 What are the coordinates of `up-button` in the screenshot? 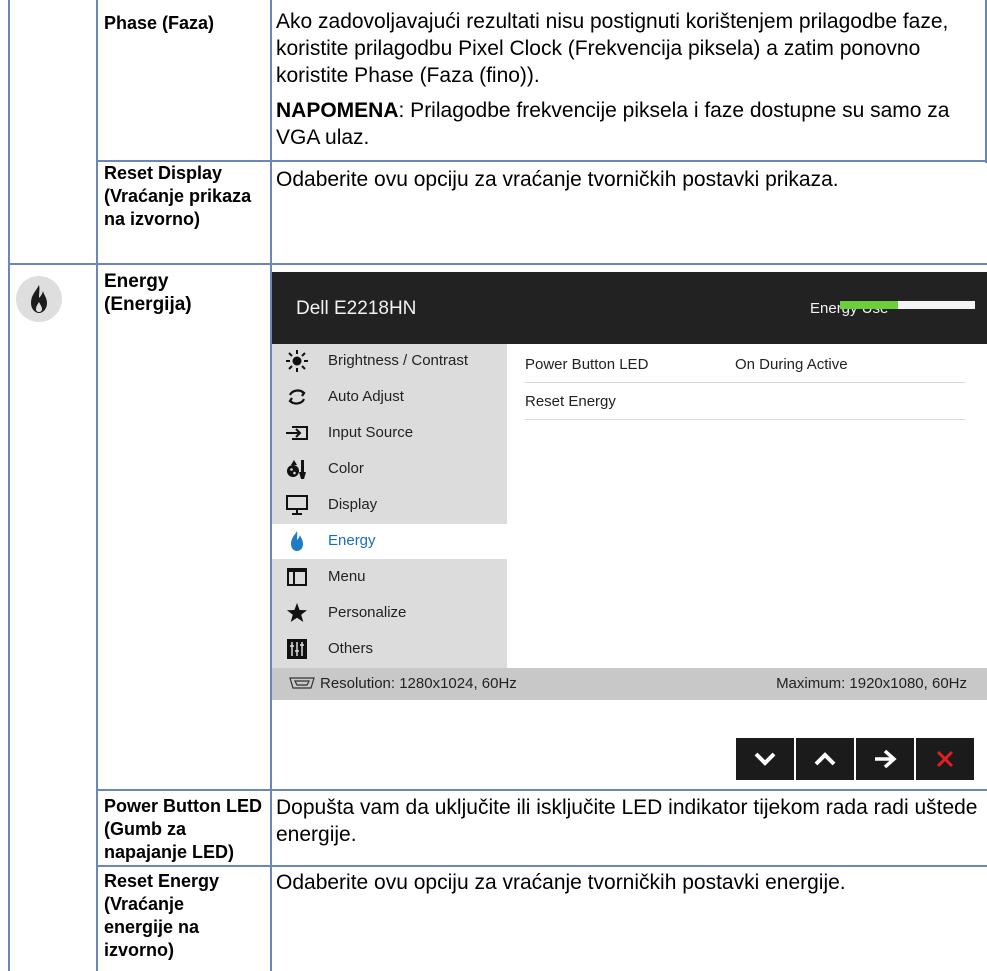 It's located at (825, 759).